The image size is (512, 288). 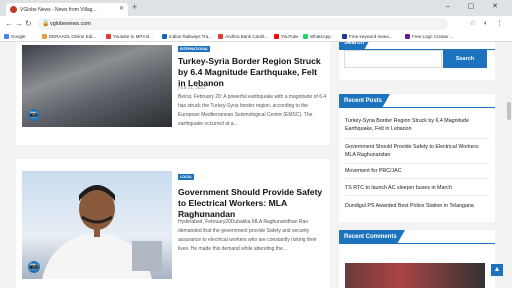 What do you see at coordinates (70, 24) in the screenshot?
I see `url-text: vglobenews.com` at bounding box center [70, 24].